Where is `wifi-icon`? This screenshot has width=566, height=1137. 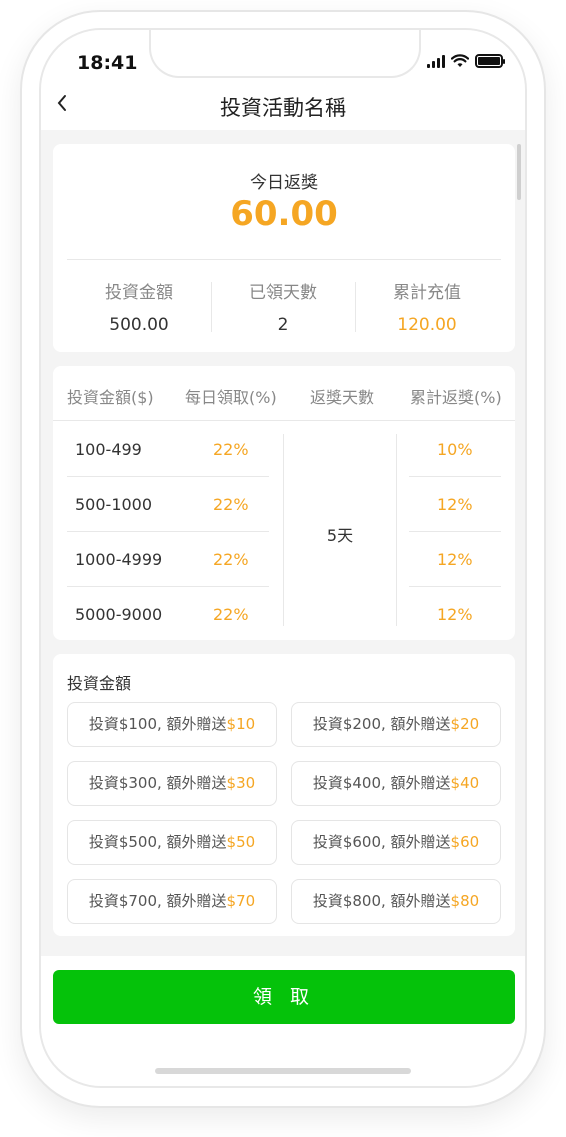
wifi-icon is located at coordinates (460, 60).